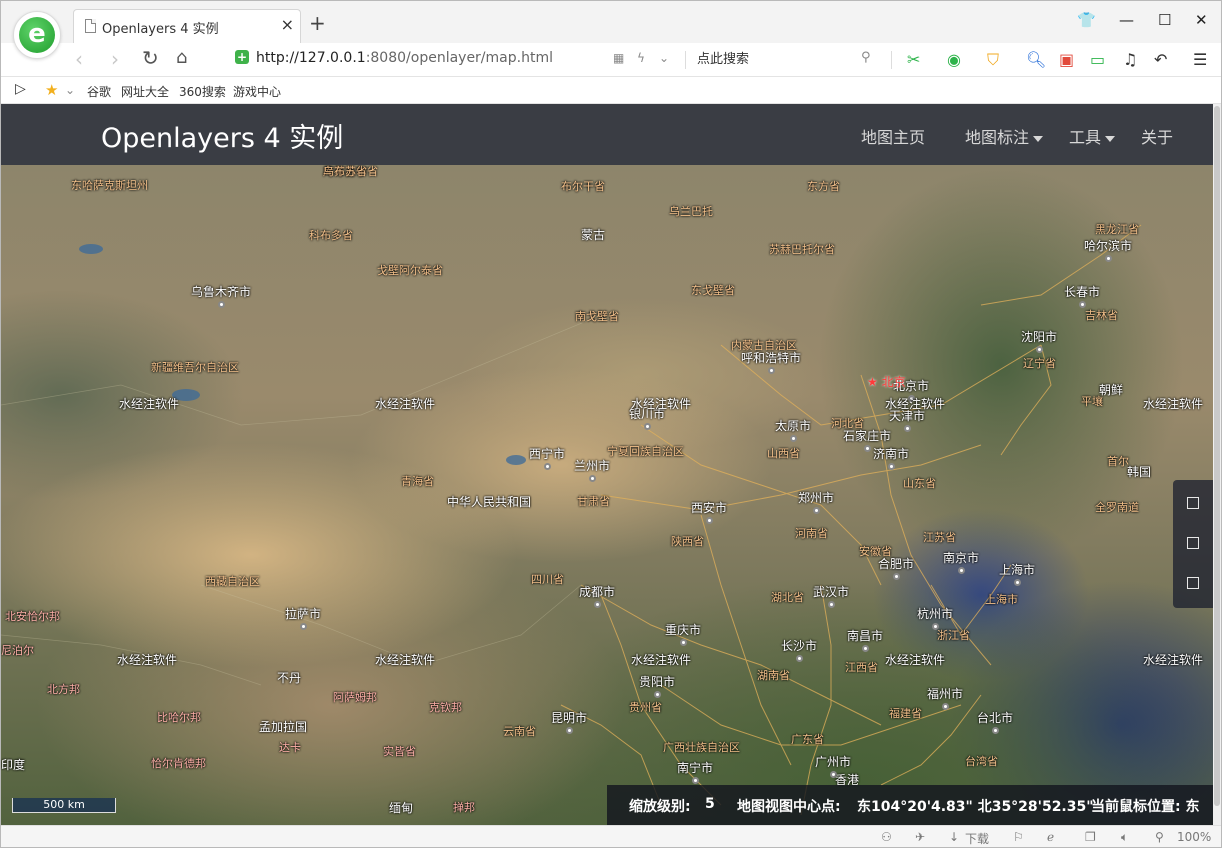 The width and height of the screenshot is (1222, 848). What do you see at coordinates (317, 23) in the screenshot?
I see `new-tab-button: +` at bounding box center [317, 23].